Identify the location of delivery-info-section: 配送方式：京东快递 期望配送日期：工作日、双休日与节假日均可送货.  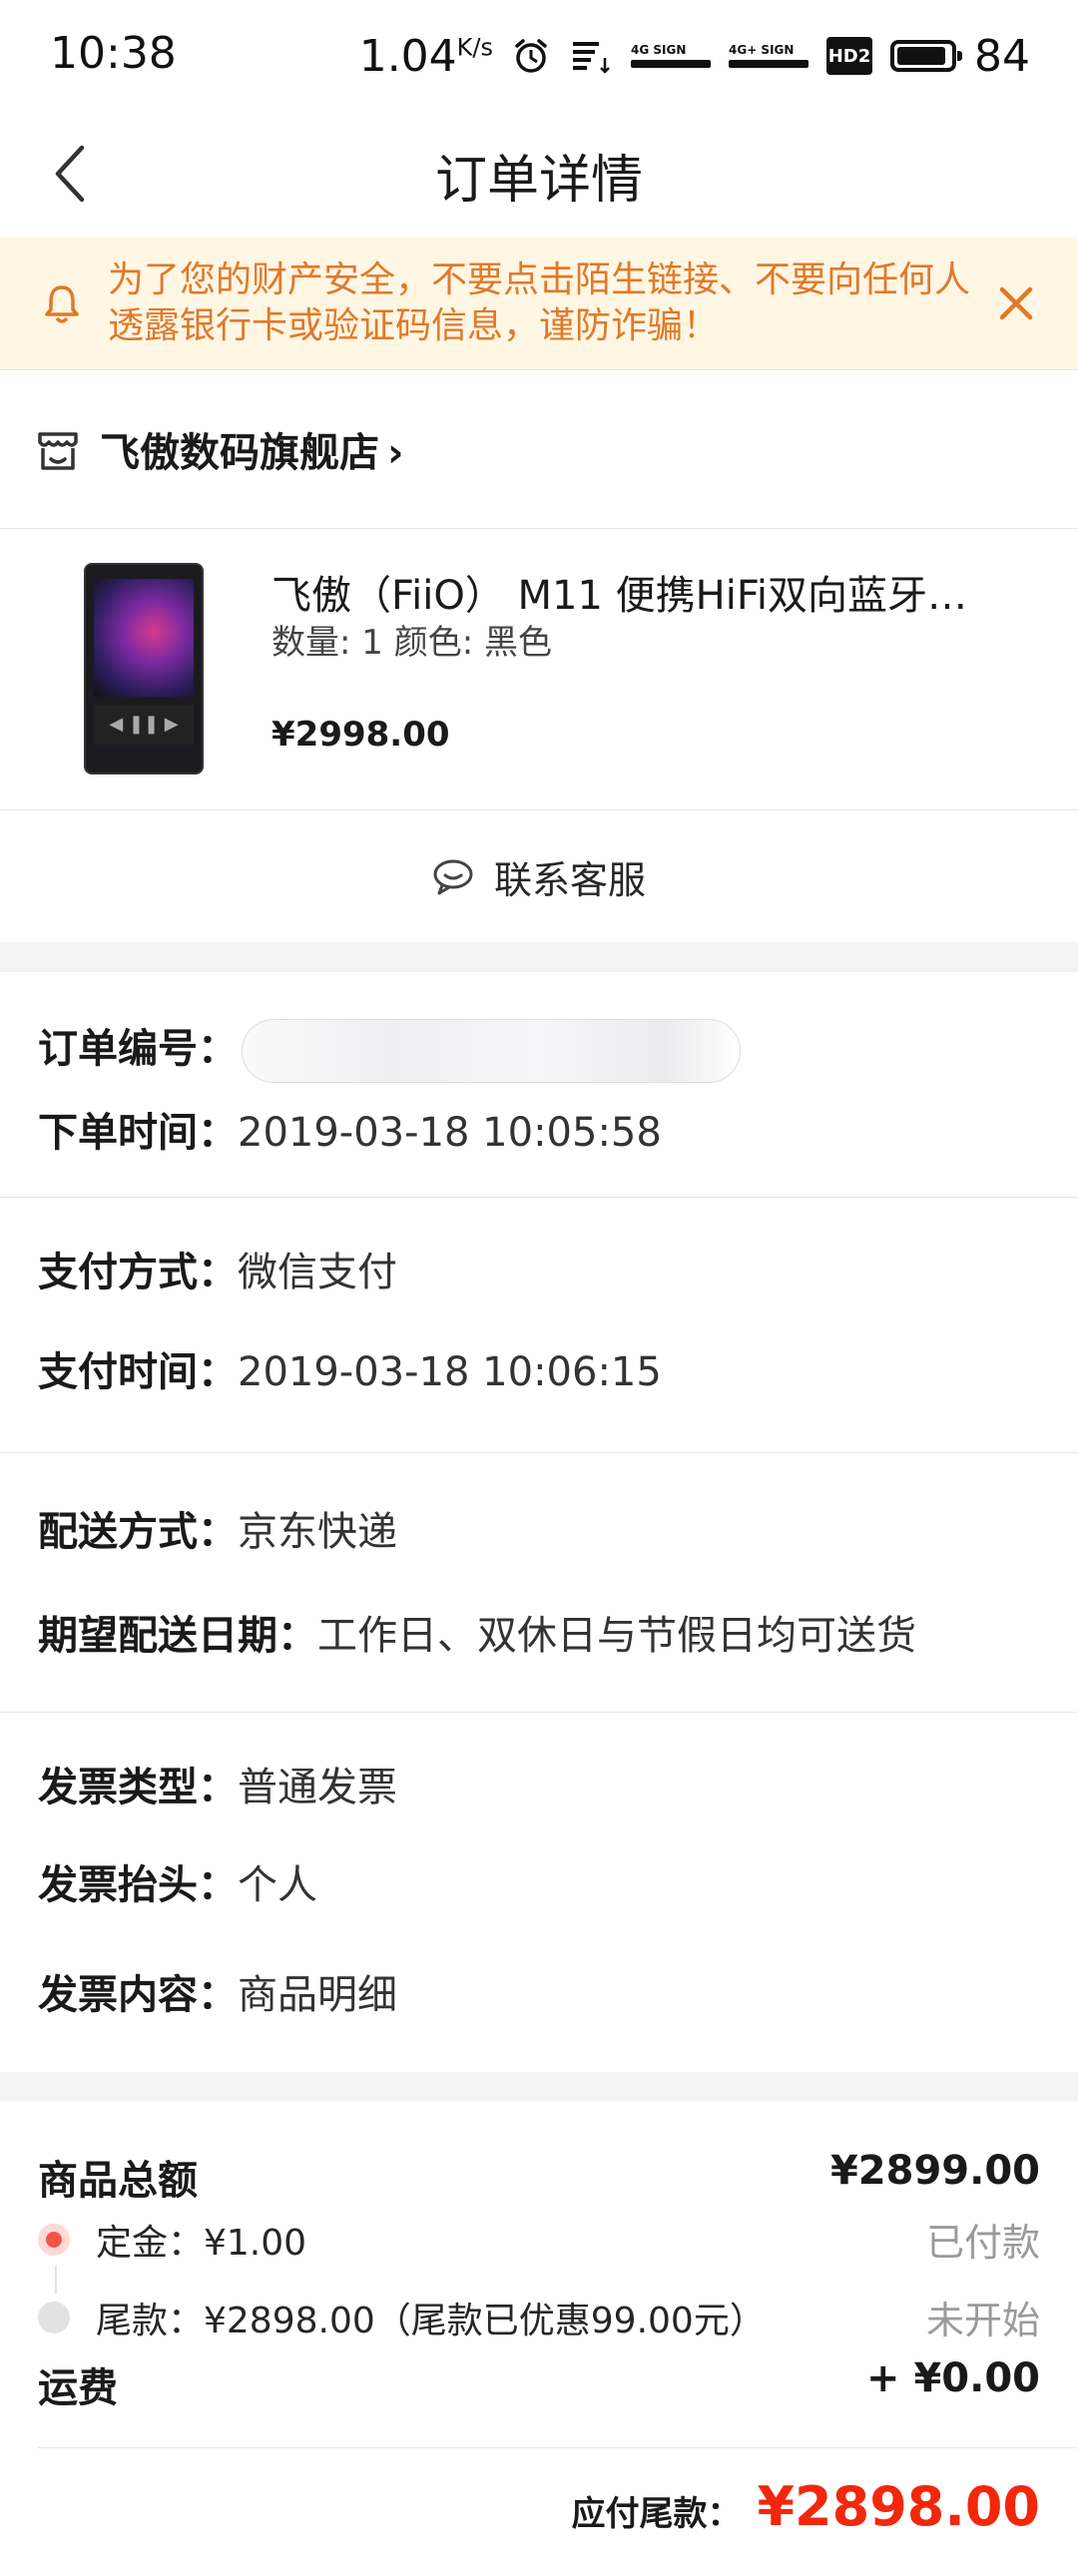
(539, 1583).